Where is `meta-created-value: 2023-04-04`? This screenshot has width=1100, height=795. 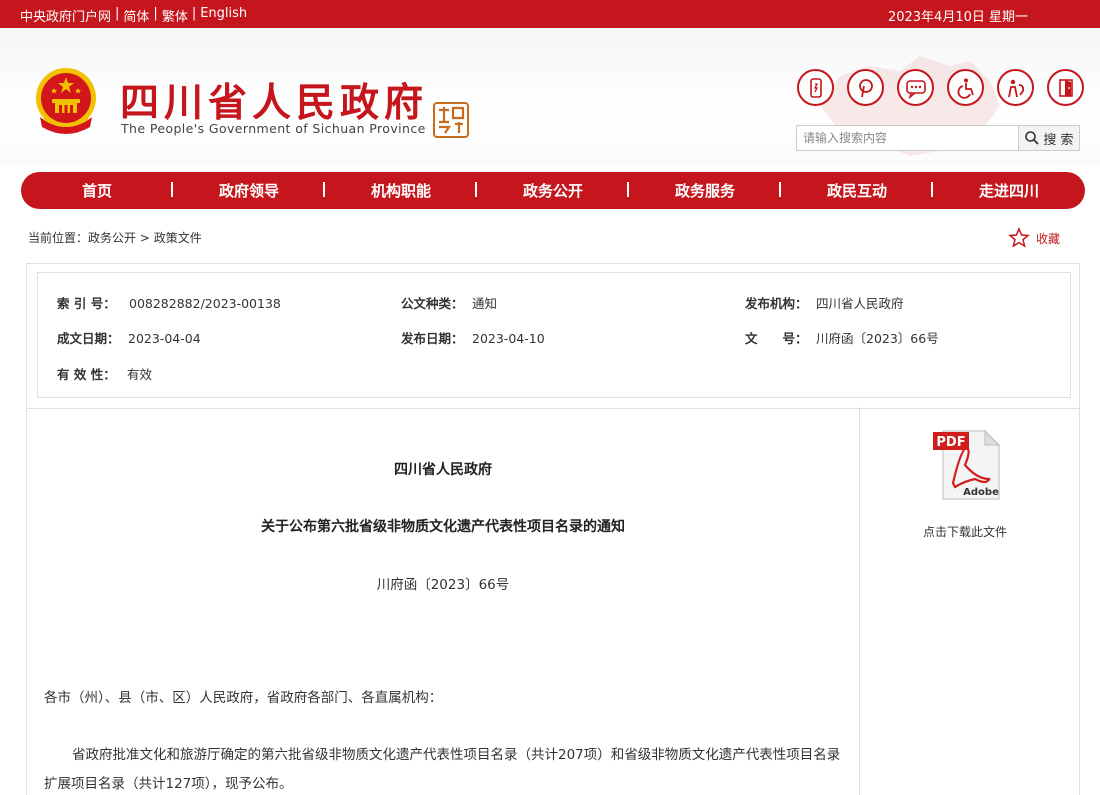
meta-created-value: 2023-04-04 is located at coordinates (164, 338).